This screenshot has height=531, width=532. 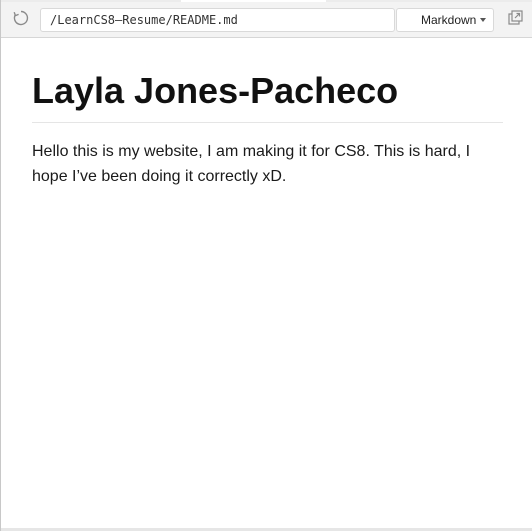 What do you see at coordinates (483, 20) in the screenshot?
I see `chevron-down-icon` at bounding box center [483, 20].